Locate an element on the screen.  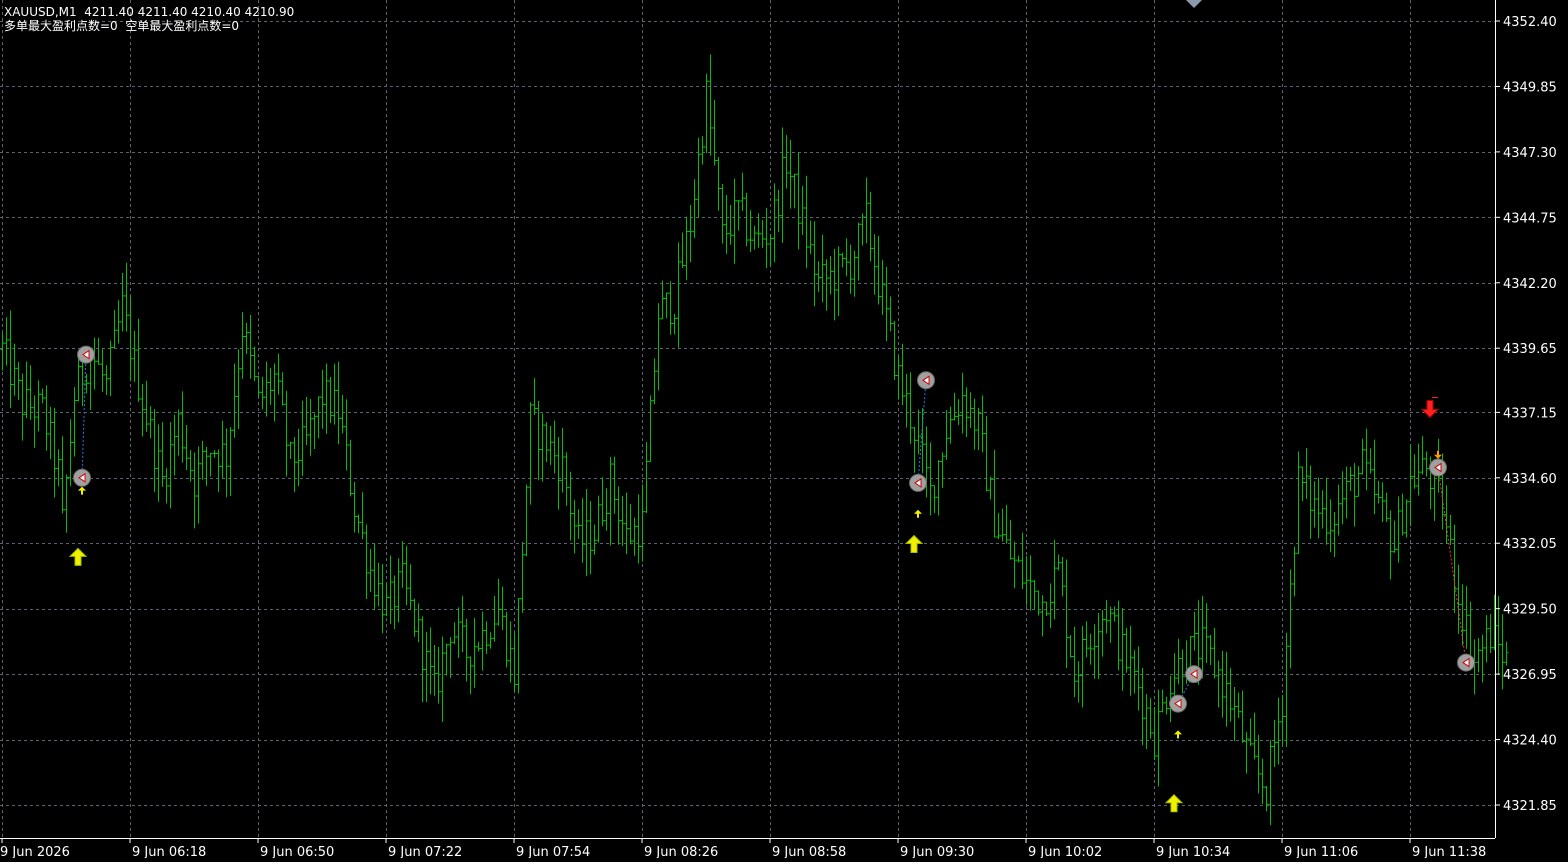
price-tick-label: 4337.15 is located at coordinates (1530, 413).